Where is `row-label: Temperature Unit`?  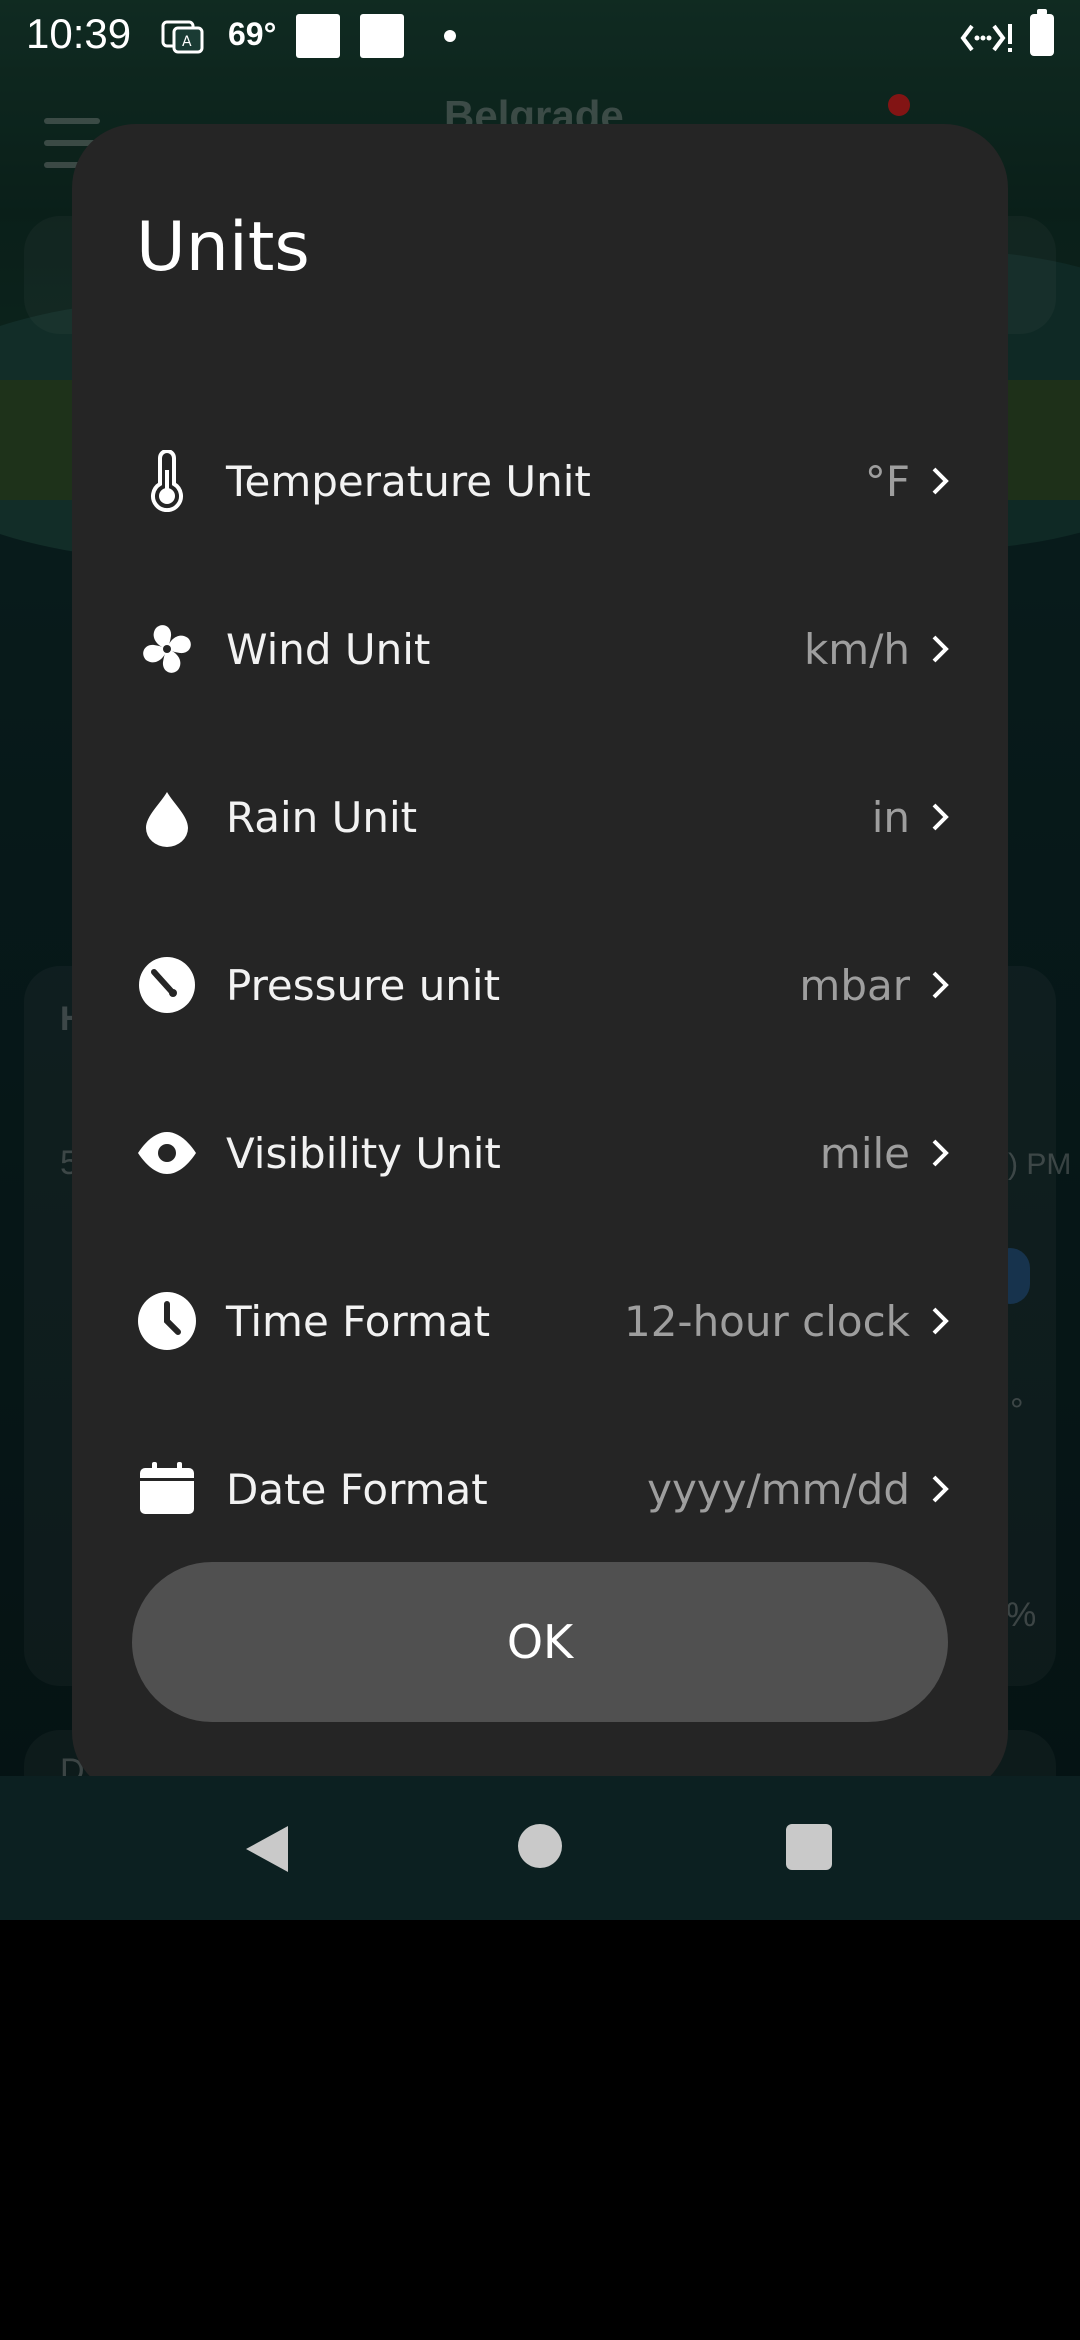
row-label: Temperature Unit is located at coordinates (408, 481).